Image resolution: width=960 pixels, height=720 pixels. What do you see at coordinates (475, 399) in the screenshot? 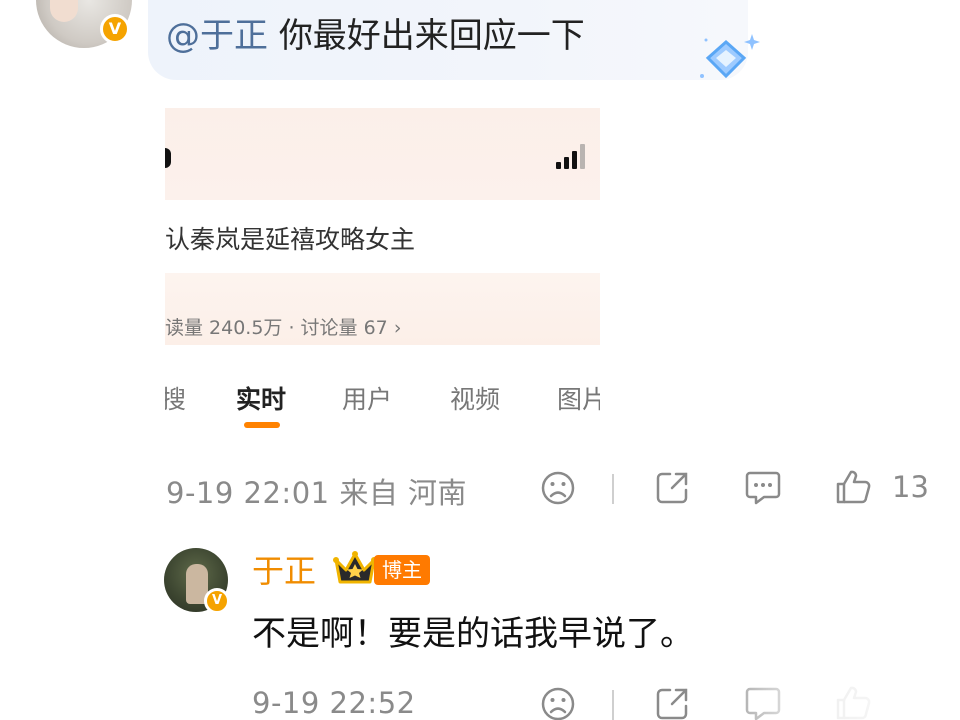
I see `tab-videos: 视频` at bounding box center [475, 399].